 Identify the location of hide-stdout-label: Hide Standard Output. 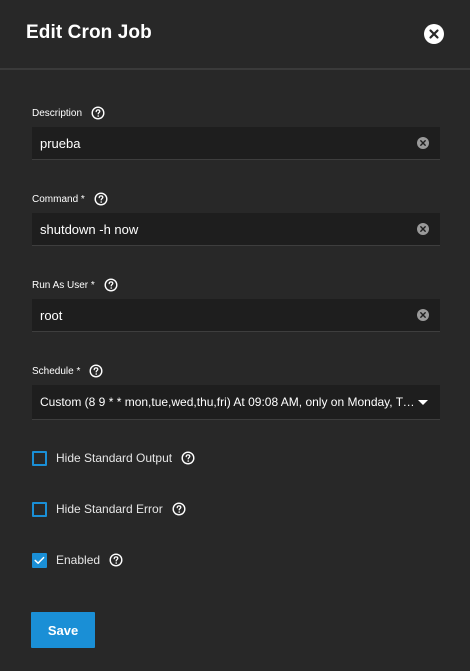
(114, 458).